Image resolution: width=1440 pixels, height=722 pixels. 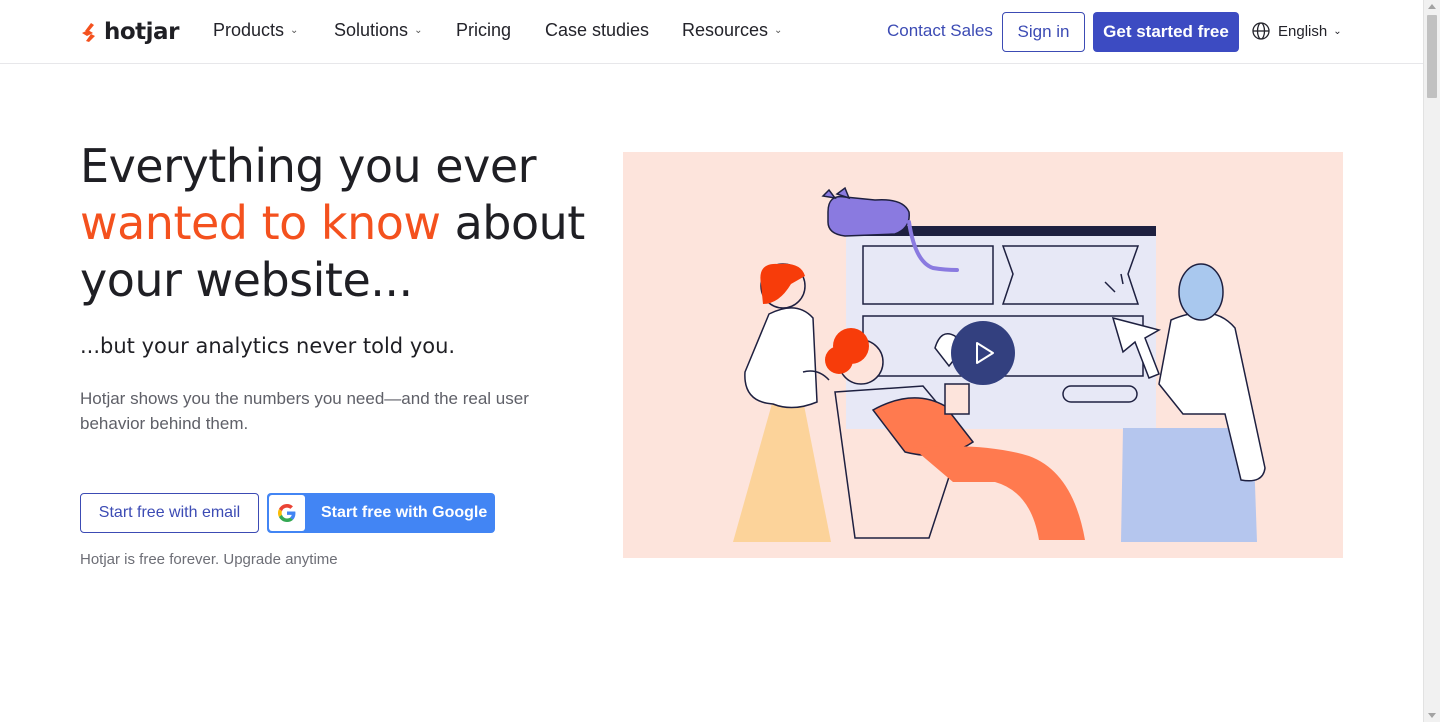 I want to click on brand-name: hotjar, so click(x=141, y=32).